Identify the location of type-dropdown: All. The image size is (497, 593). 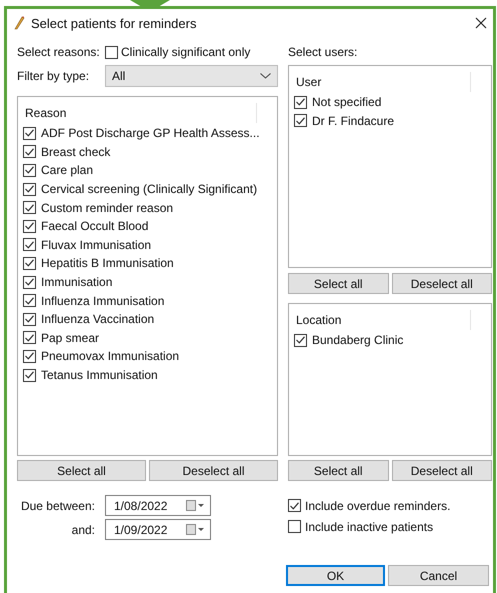
(191, 76).